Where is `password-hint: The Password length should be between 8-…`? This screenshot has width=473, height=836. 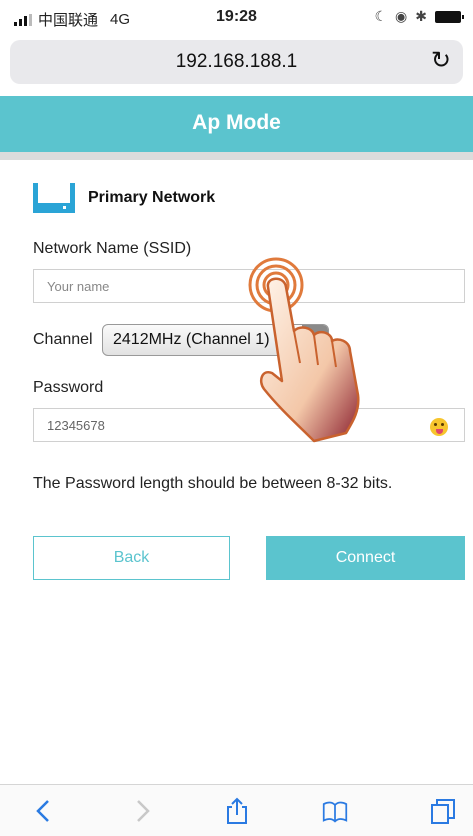
password-hint: The Password length should be between 8-… is located at coordinates (213, 483).